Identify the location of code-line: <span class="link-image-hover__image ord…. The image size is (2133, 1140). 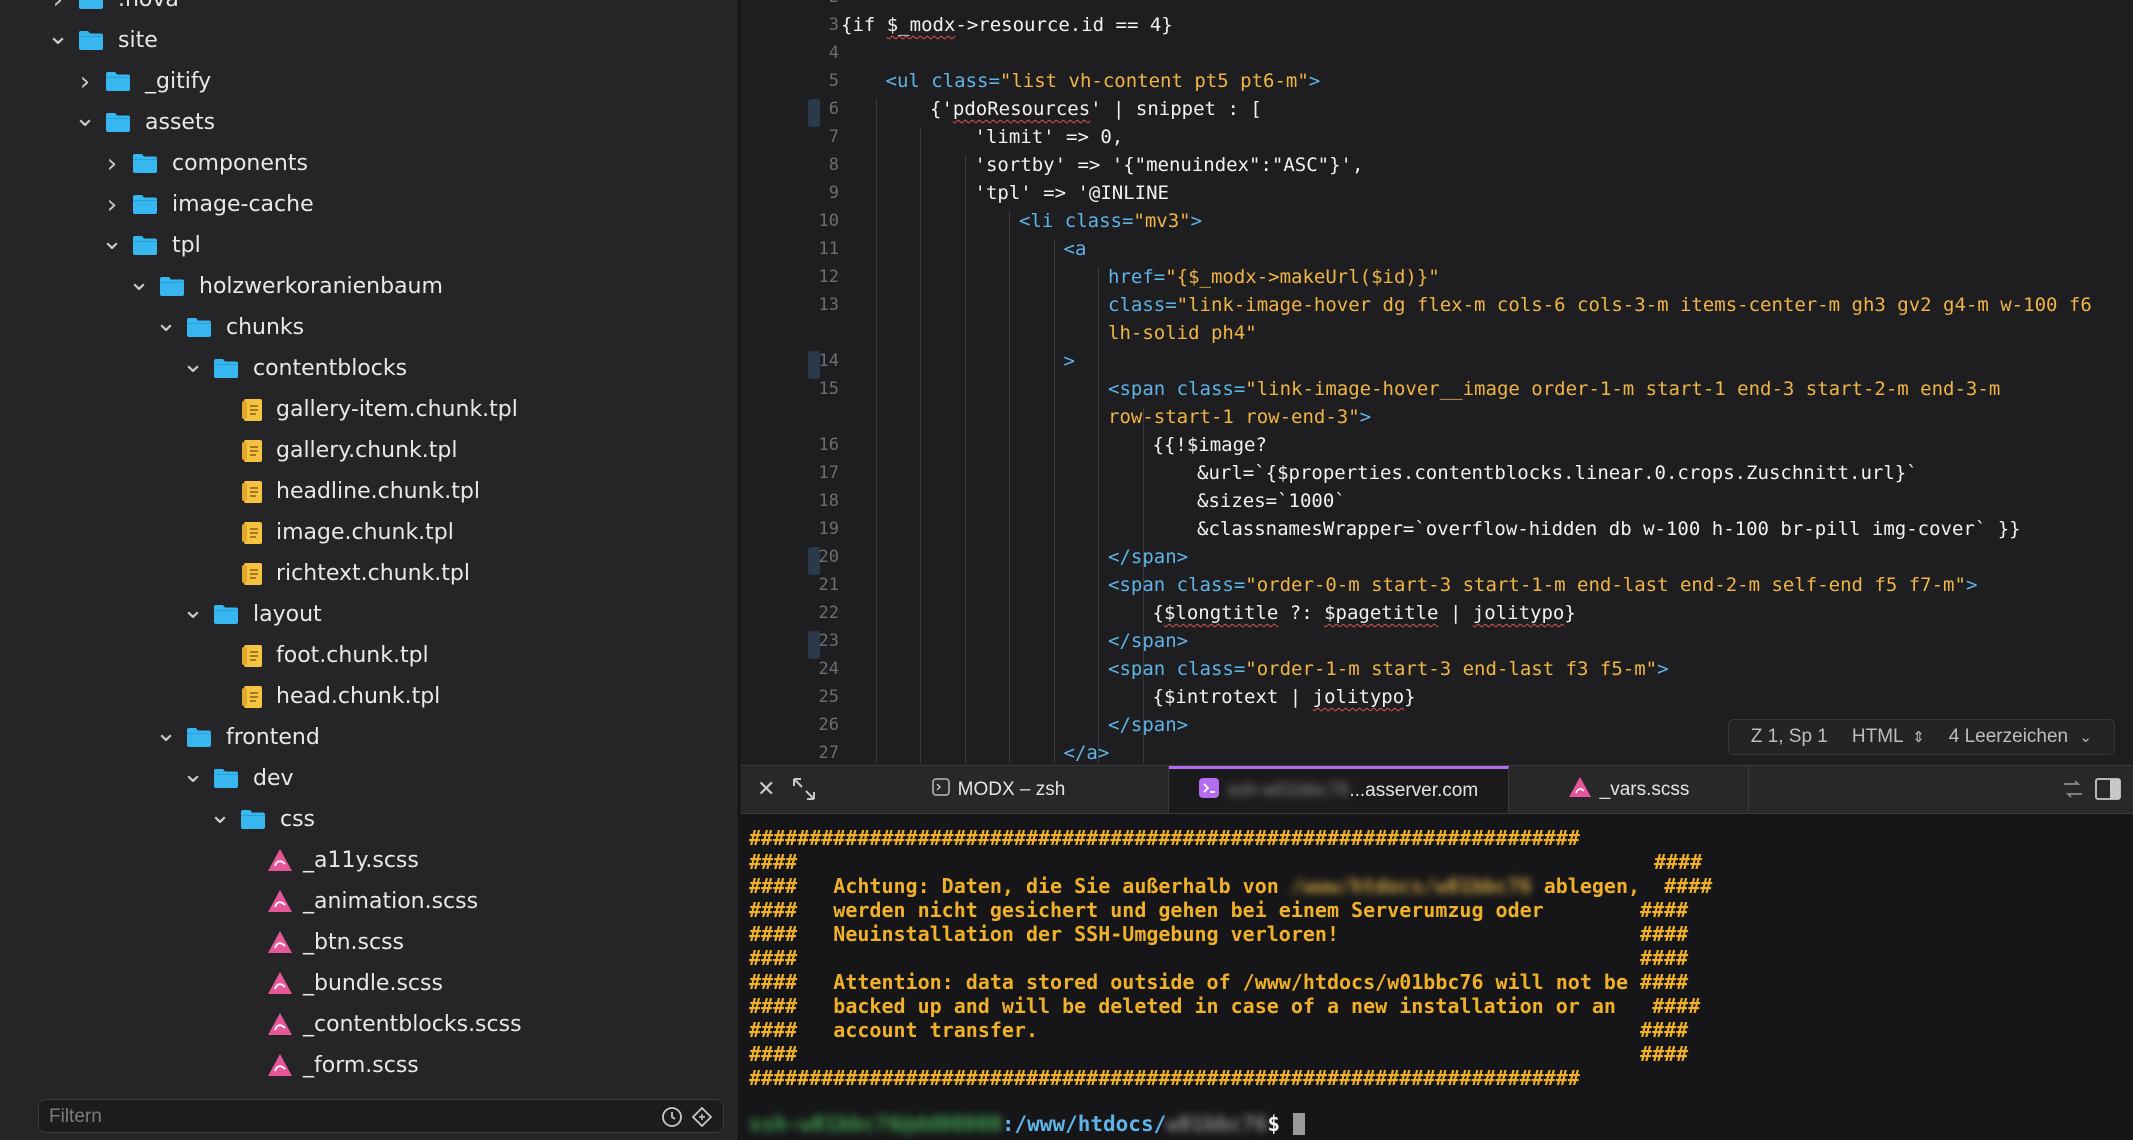
(1554, 389).